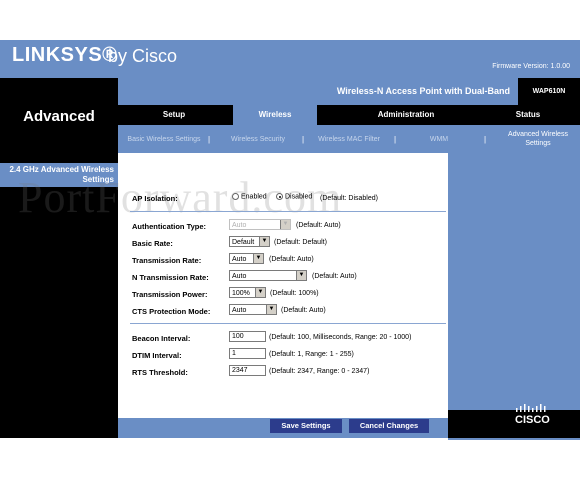  Describe the element at coordinates (65, 55) in the screenshot. I see `linksys-logo: LINKSYS®` at that location.